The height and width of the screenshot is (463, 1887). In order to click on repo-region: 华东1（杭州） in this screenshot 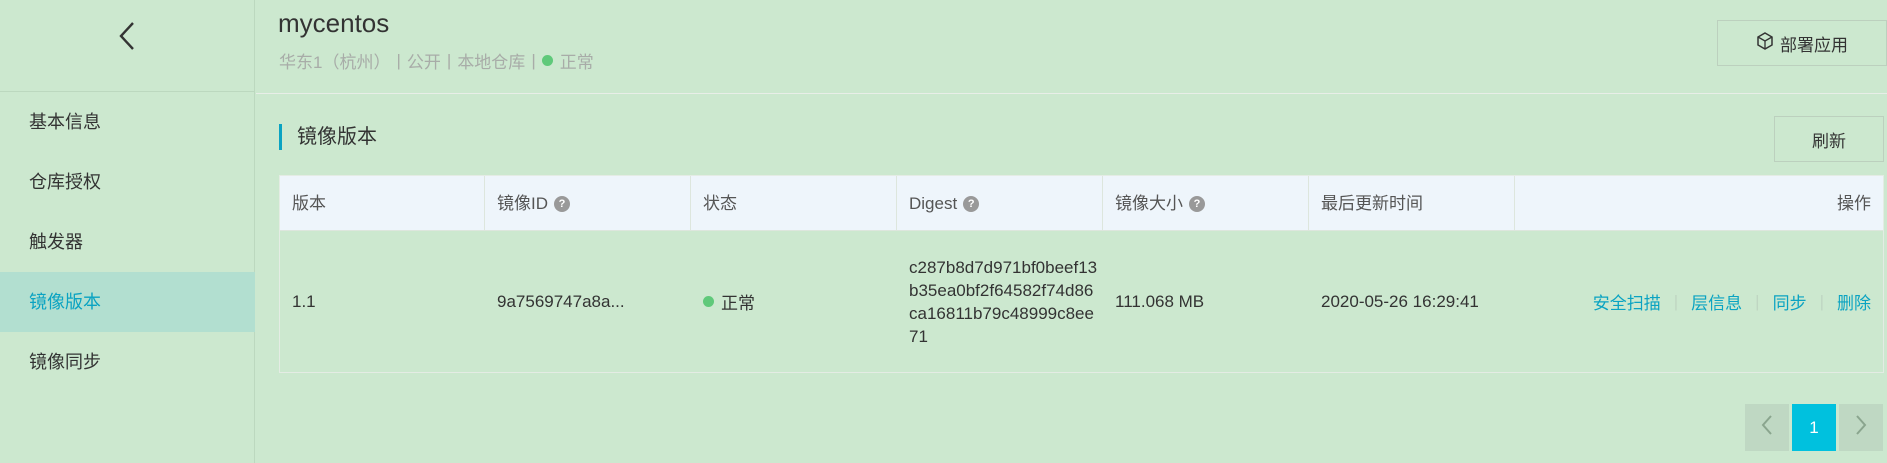, I will do `click(335, 62)`.